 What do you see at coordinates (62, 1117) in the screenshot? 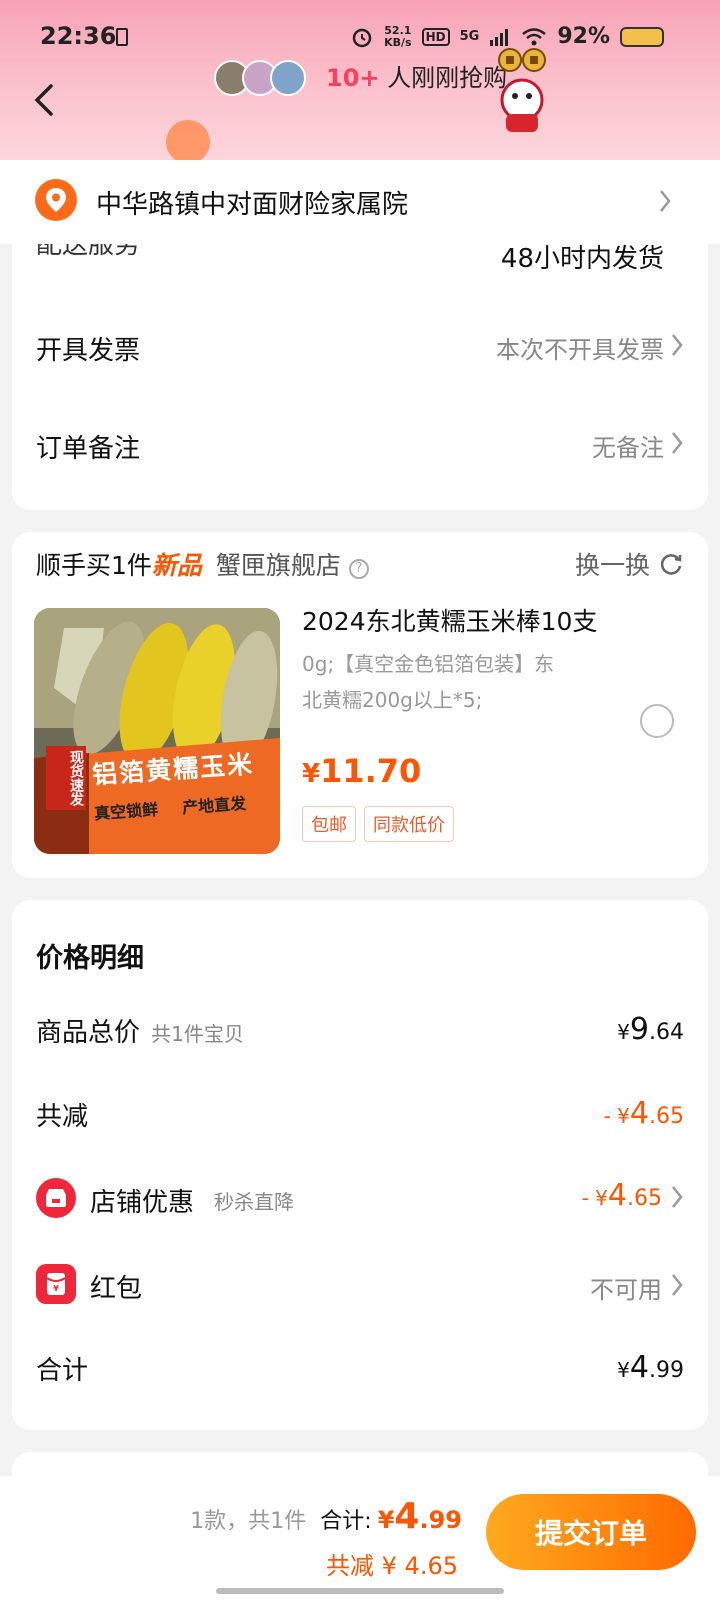
I see `discount-label: 共减` at bounding box center [62, 1117].